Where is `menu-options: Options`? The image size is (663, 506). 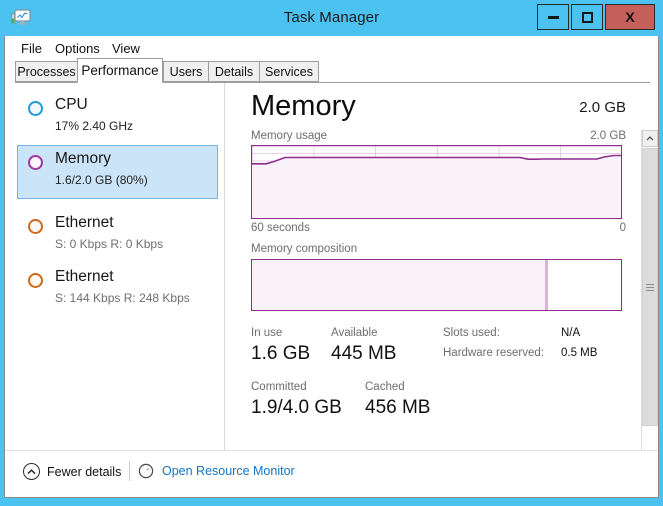 menu-options: Options is located at coordinates (77, 48).